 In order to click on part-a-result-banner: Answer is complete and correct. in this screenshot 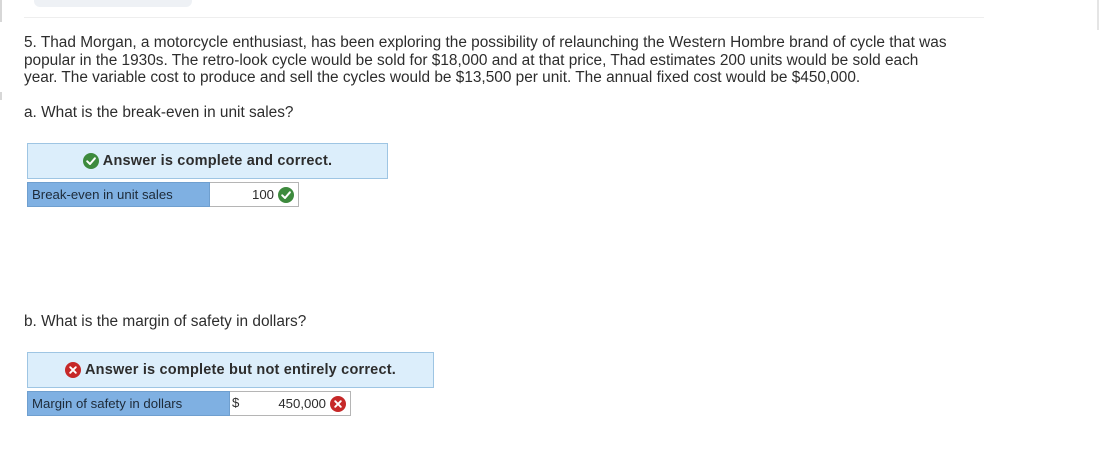, I will do `click(207, 161)`.